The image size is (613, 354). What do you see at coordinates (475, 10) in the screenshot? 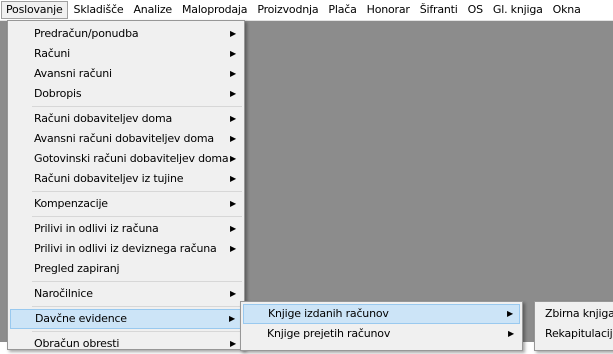
I see `menu-os: OS` at bounding box center [475, 10].